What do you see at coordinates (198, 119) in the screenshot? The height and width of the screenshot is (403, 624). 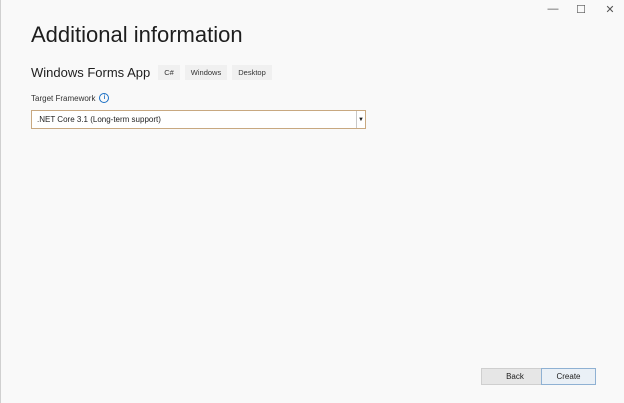 I see `target-framework-dropdown: .NET Core 3.1 (Long-term support) ▼` at bounding box center [198, 119].